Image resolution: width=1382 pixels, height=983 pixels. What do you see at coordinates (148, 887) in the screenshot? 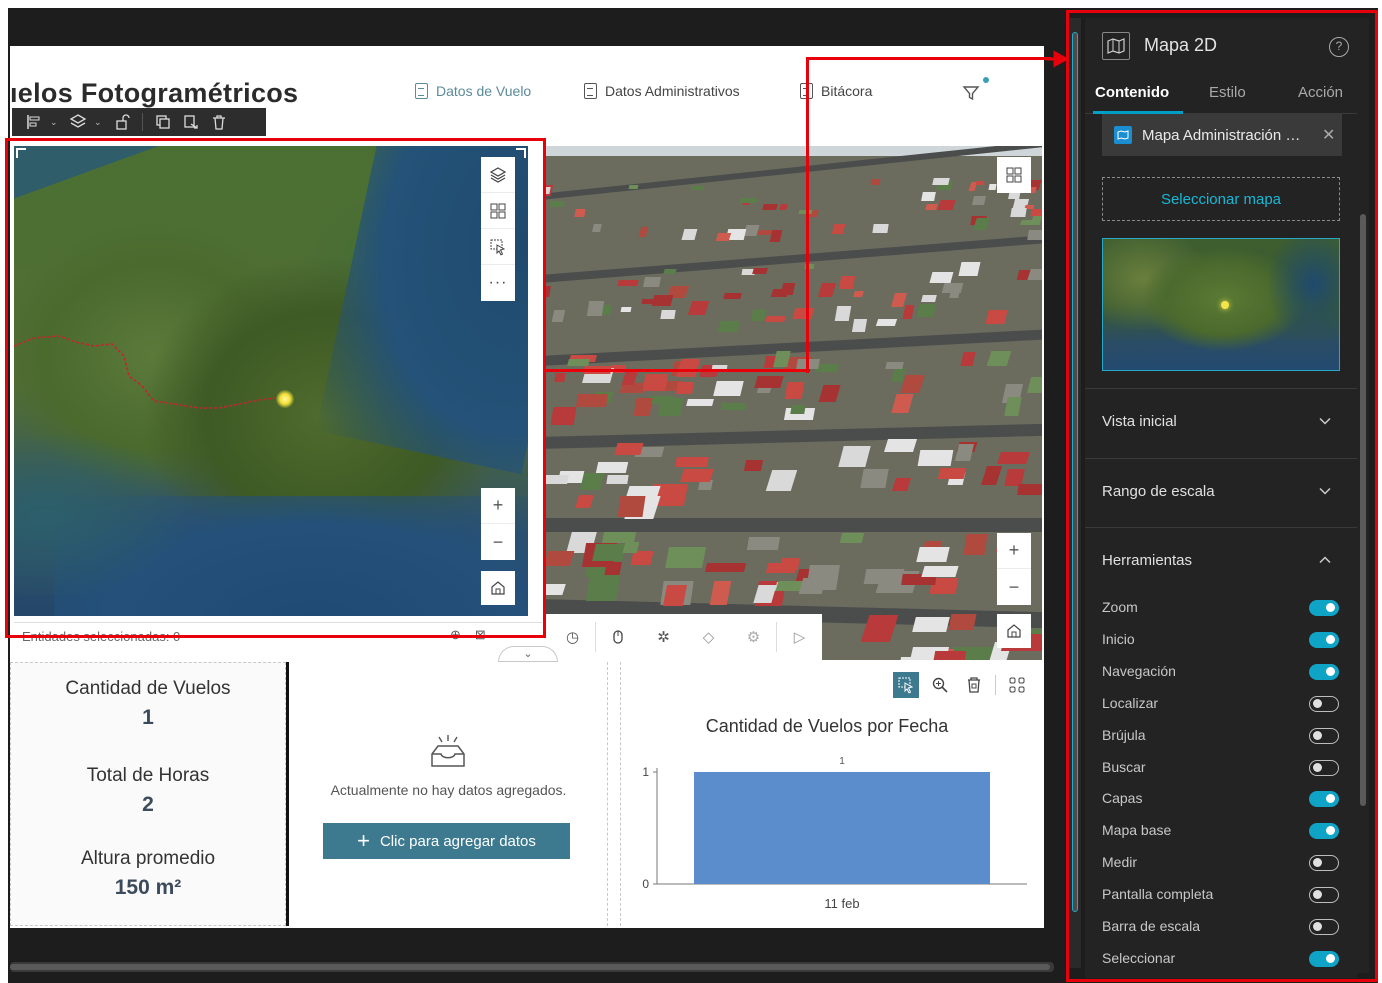
I see `stat-value: 150 m²` at bounding box center [148, 887].